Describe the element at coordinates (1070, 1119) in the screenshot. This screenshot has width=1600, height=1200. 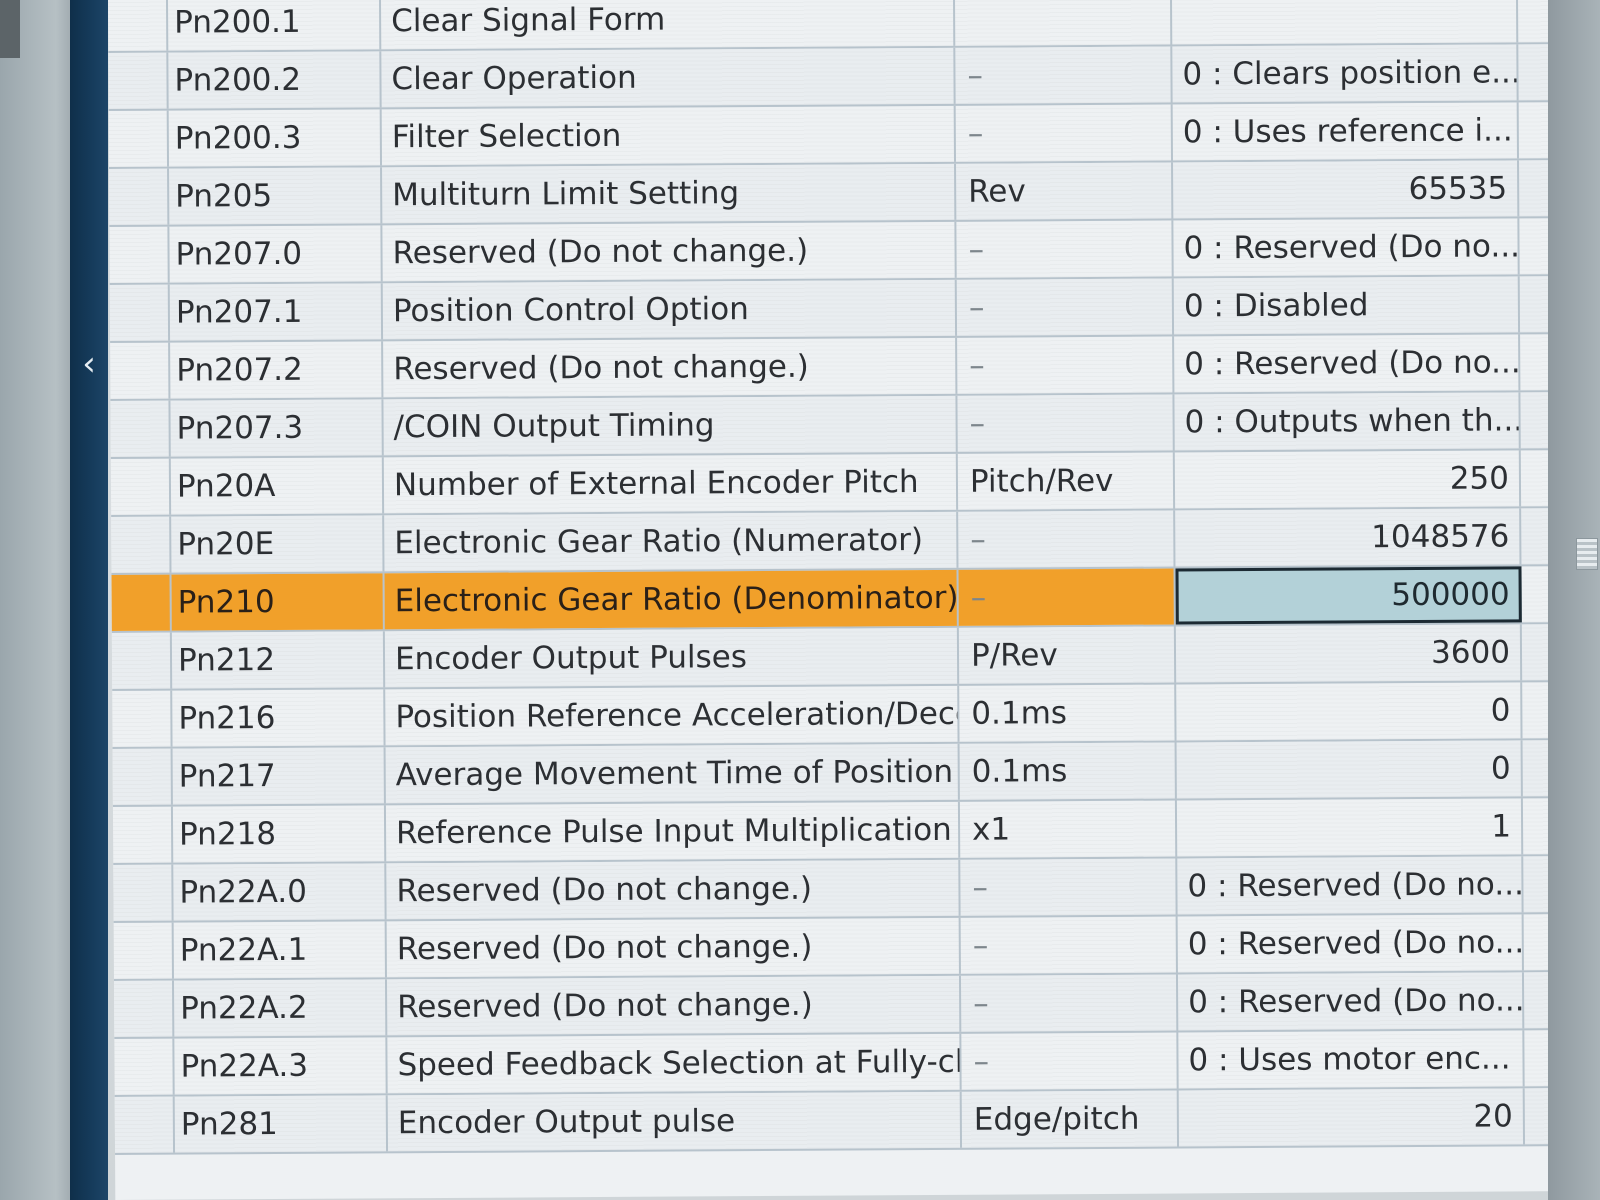
I see `parameter-unit-cell: Edge/pitch` at that location.